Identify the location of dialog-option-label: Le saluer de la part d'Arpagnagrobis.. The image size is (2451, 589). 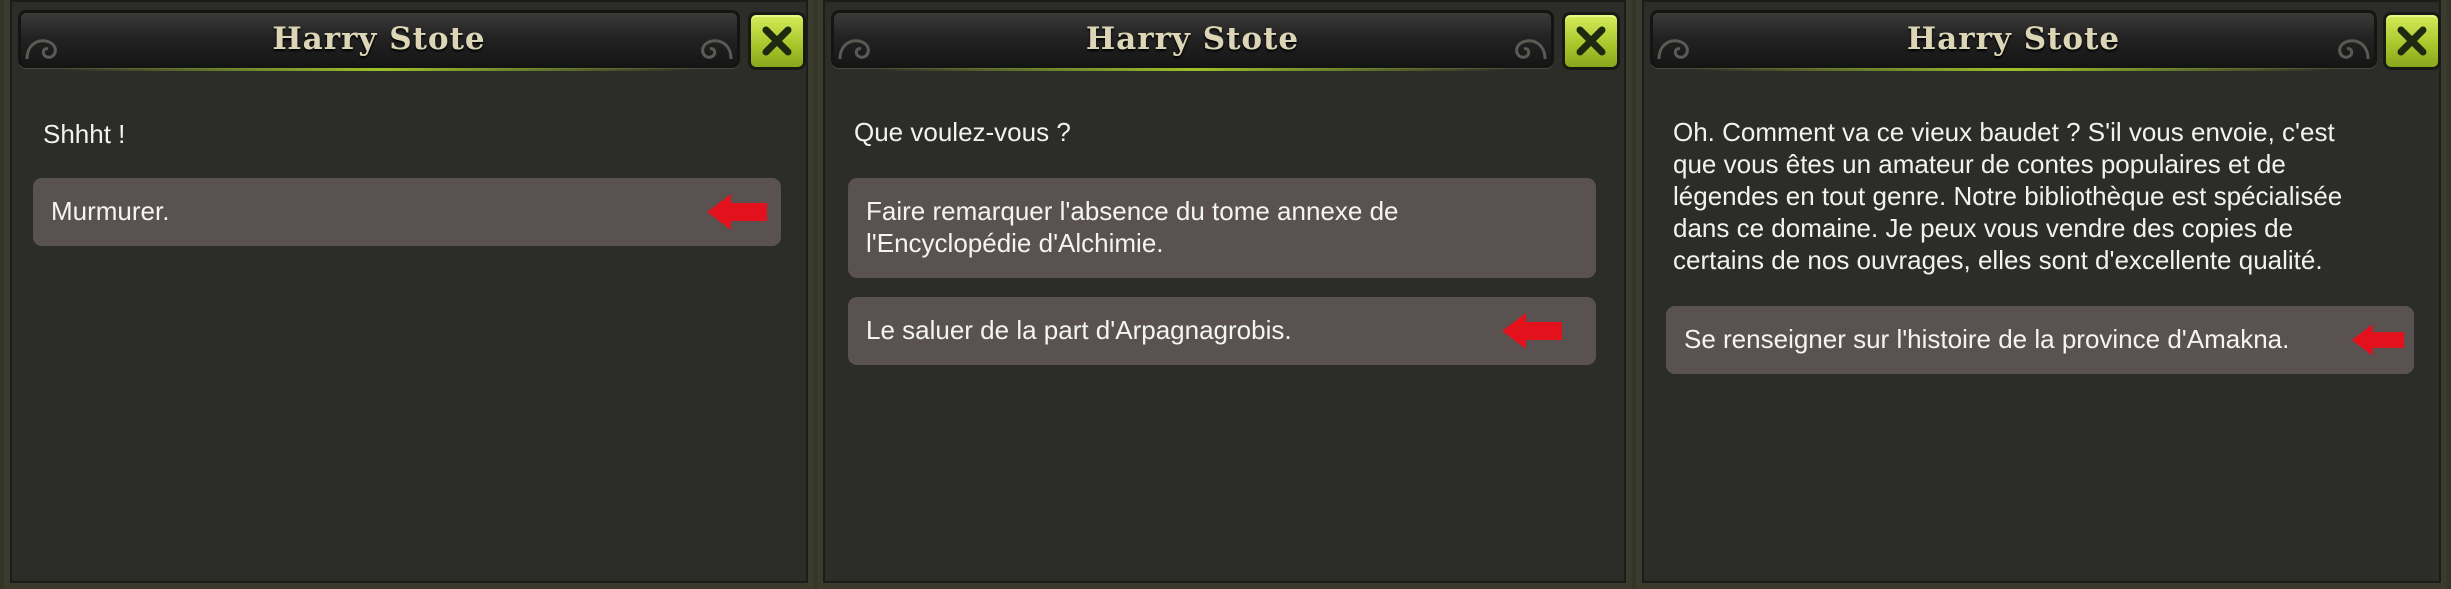
(1079, 330).